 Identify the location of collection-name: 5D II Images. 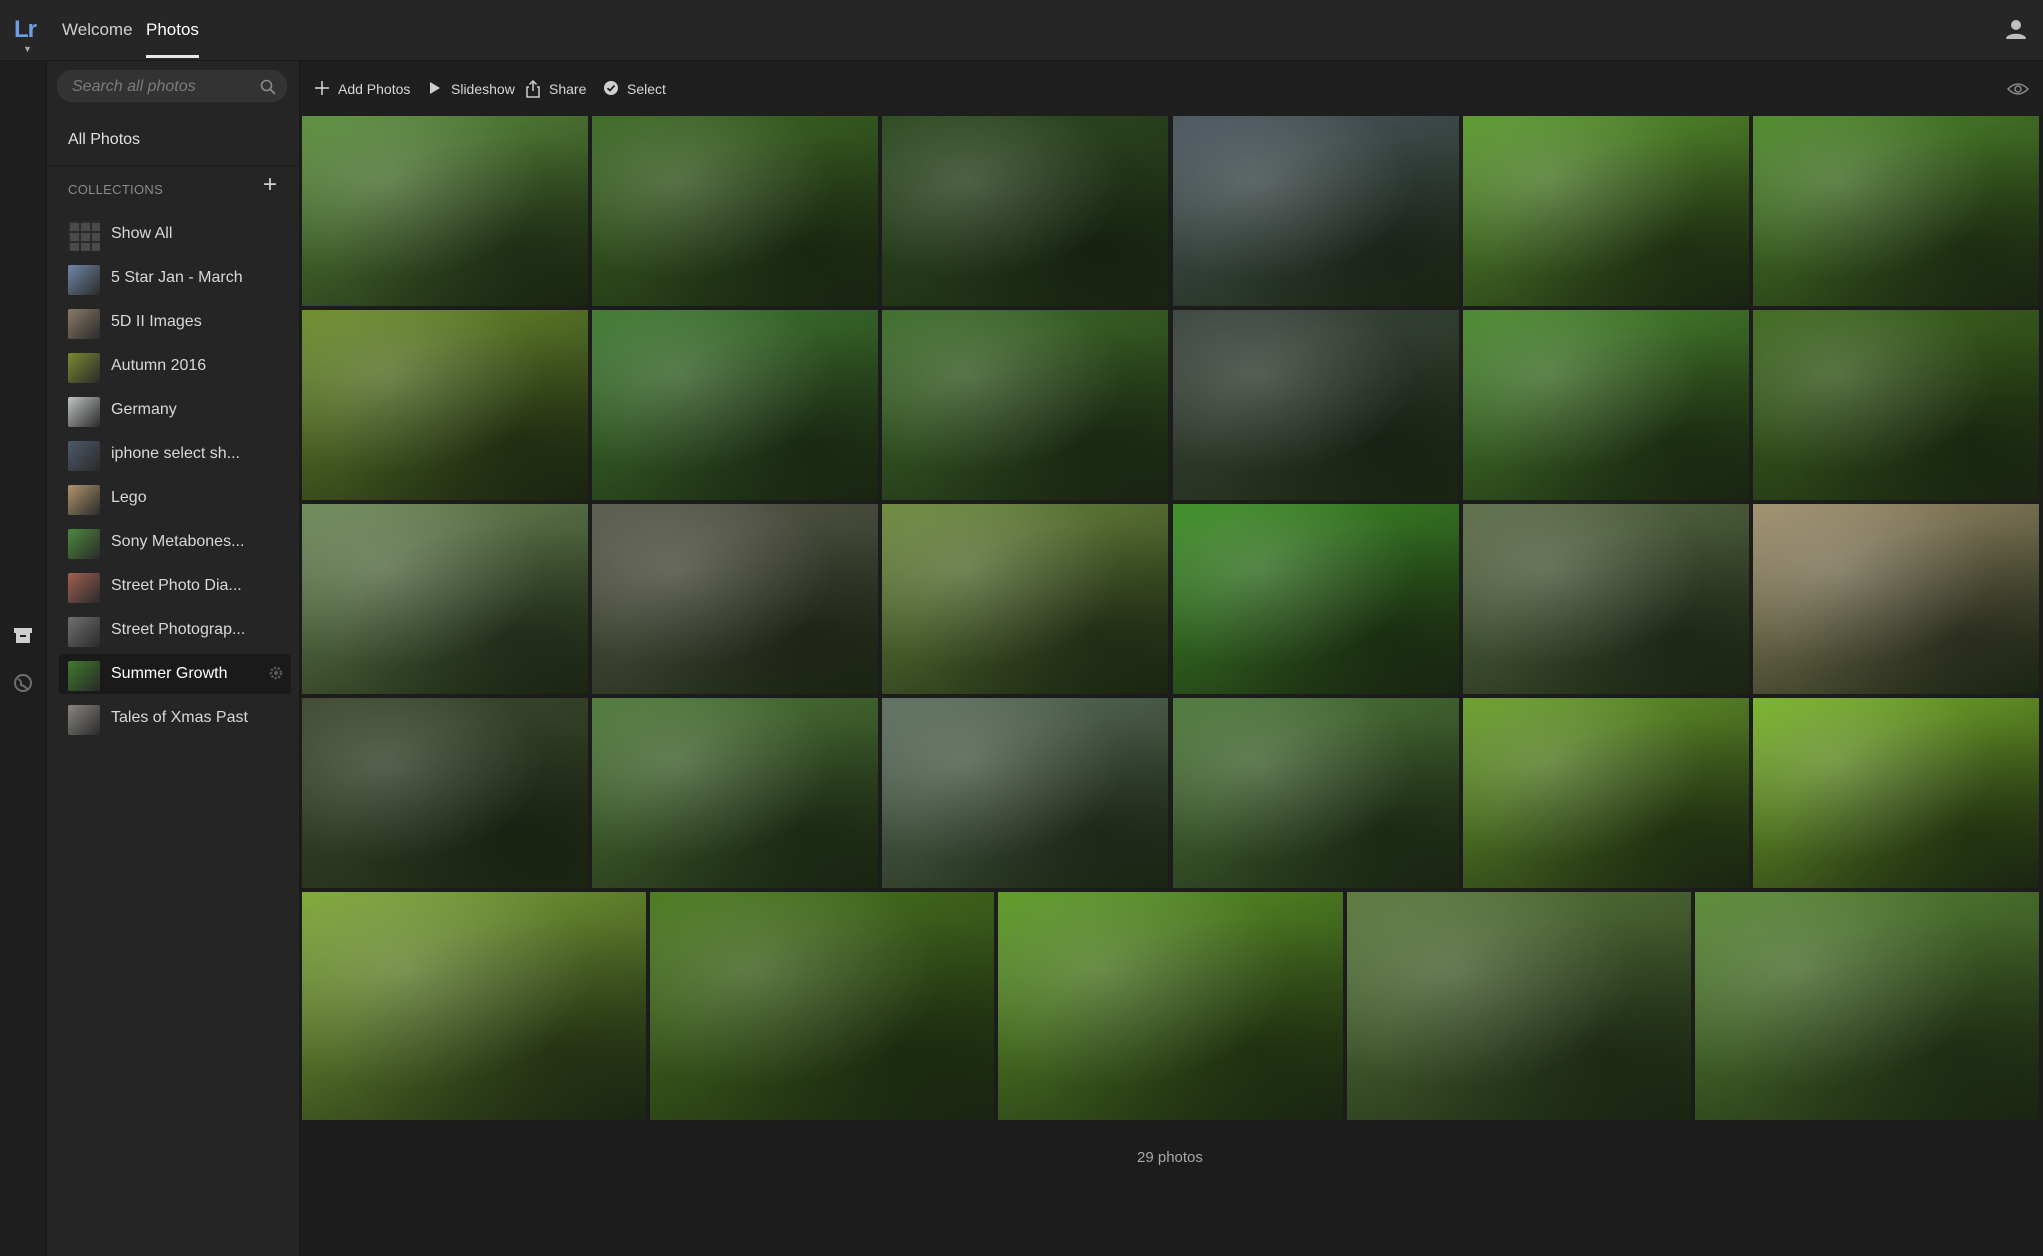
(156, 321).